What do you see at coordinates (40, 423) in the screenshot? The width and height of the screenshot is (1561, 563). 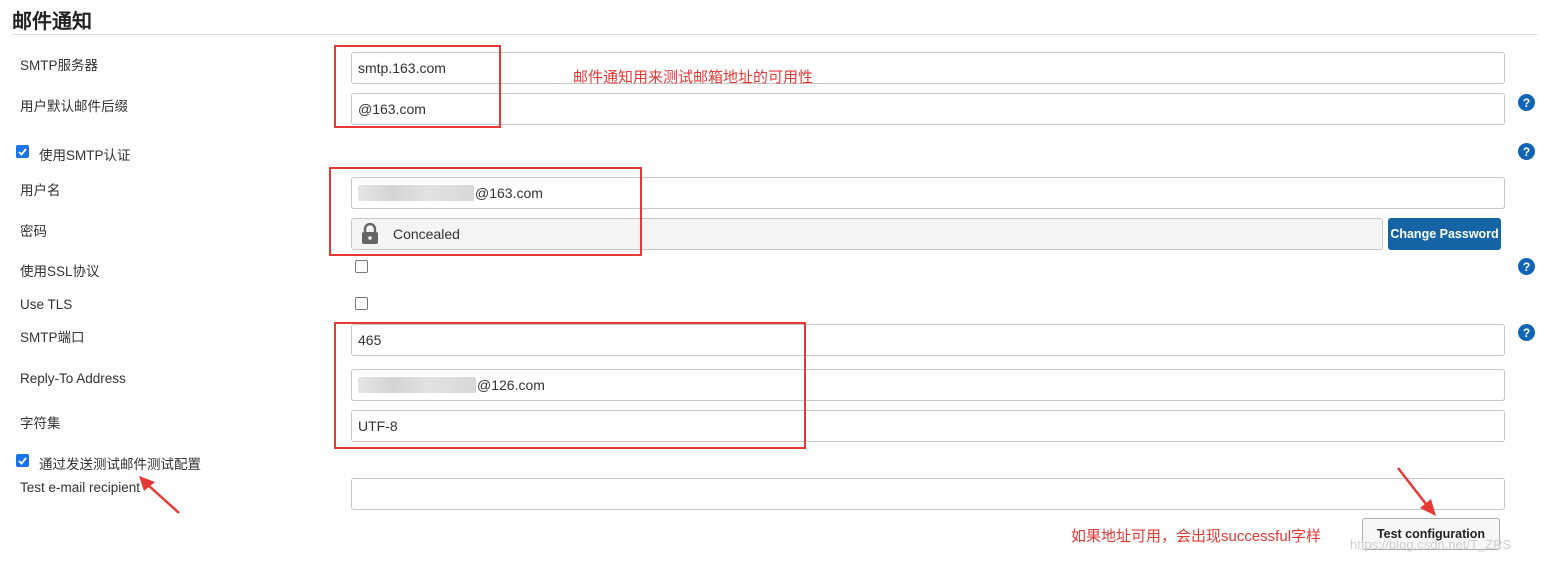 I see `charset-label: 字符集` at bounding box center [40, 423].